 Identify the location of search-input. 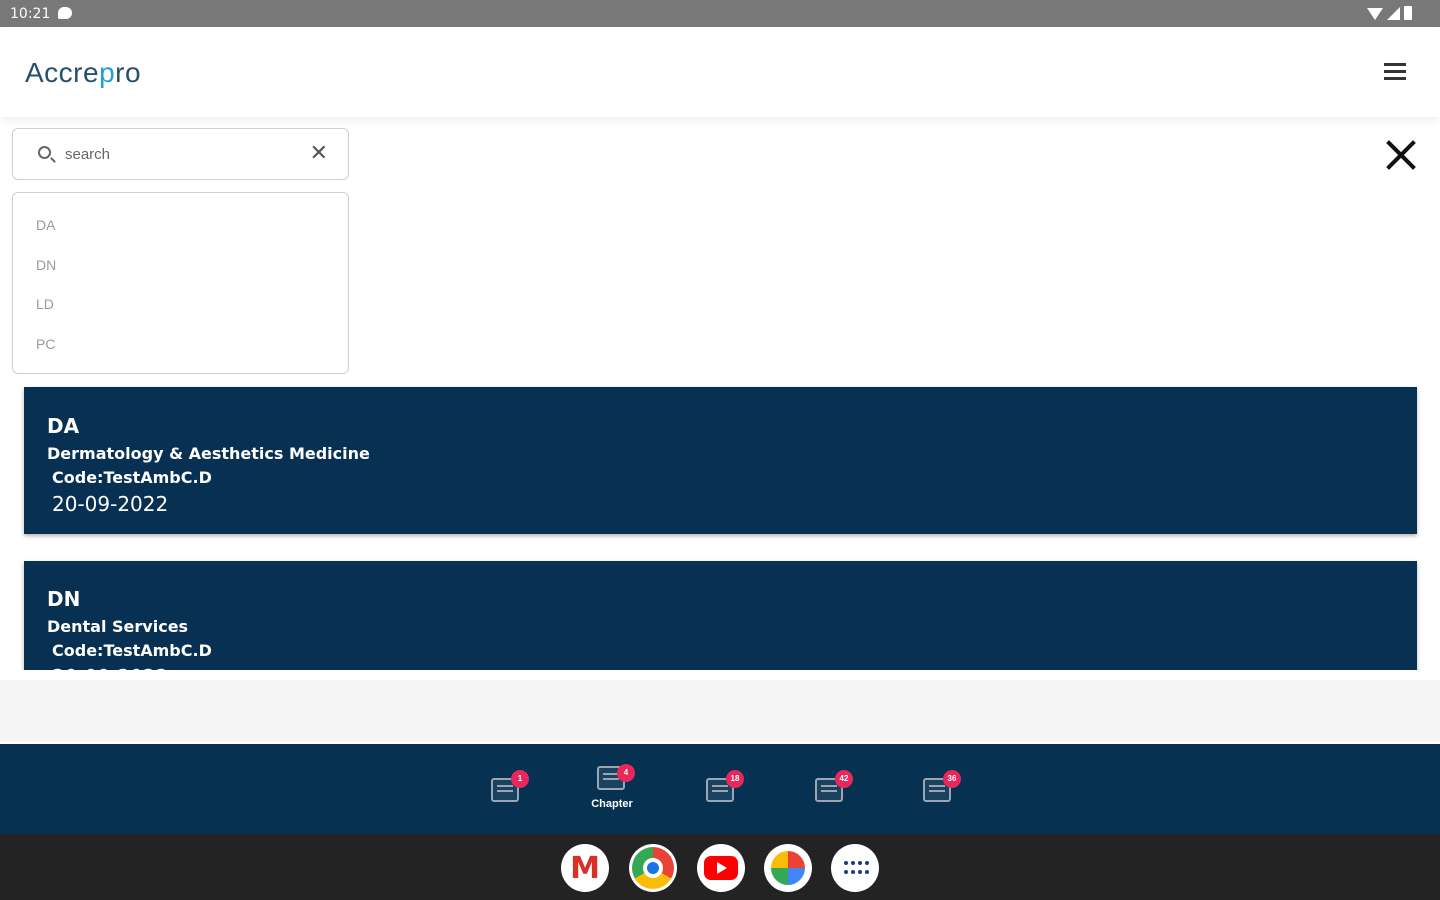
(175, 154).